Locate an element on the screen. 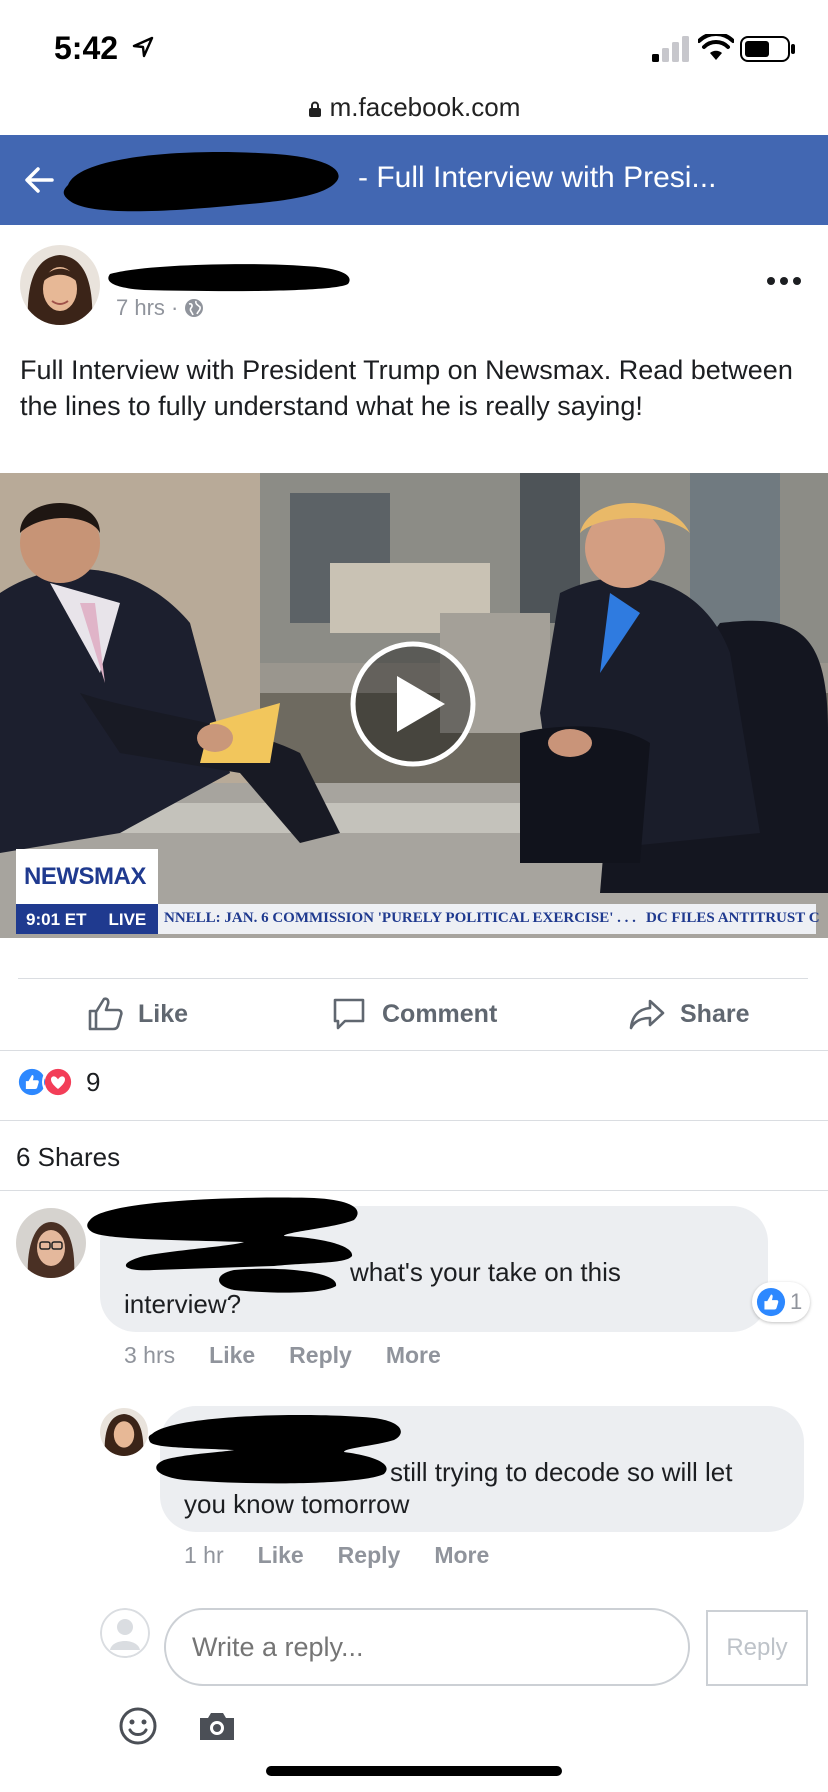 The image size is (828, 1792). default-avatar-icon is located at coordinates (125, 1633).